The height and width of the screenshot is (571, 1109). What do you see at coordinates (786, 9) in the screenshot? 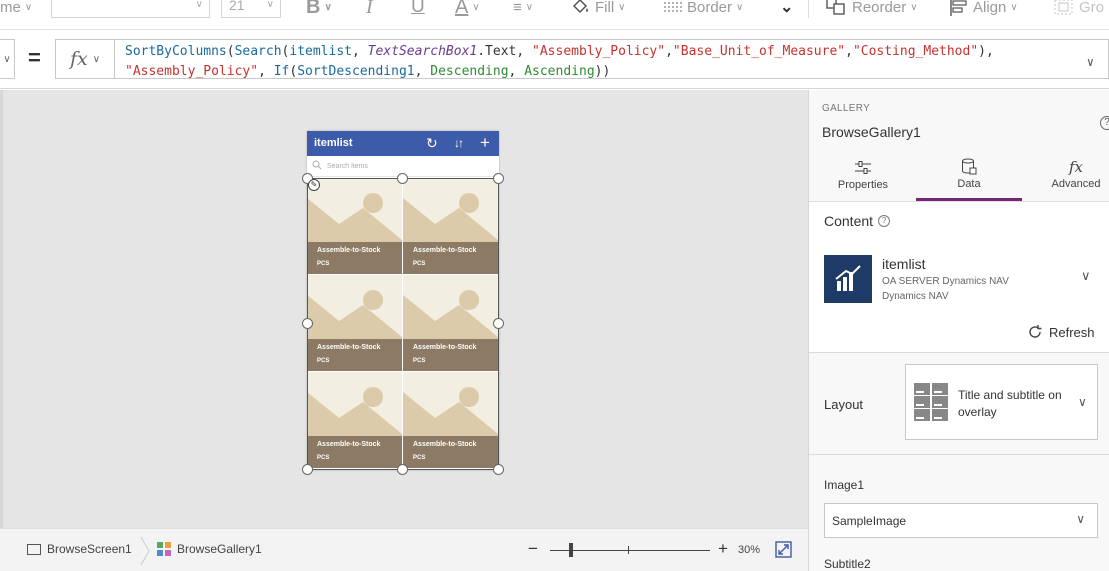
I see `more-options-button: ⌄` at bounding box center [786, 9].